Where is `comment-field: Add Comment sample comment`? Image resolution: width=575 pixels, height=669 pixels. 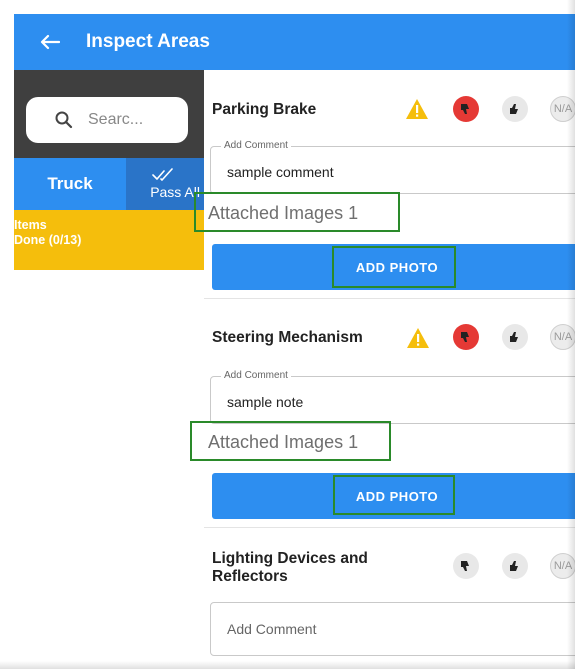 comment-field: Add Comment sample comment is located at coordinates (392, 167).